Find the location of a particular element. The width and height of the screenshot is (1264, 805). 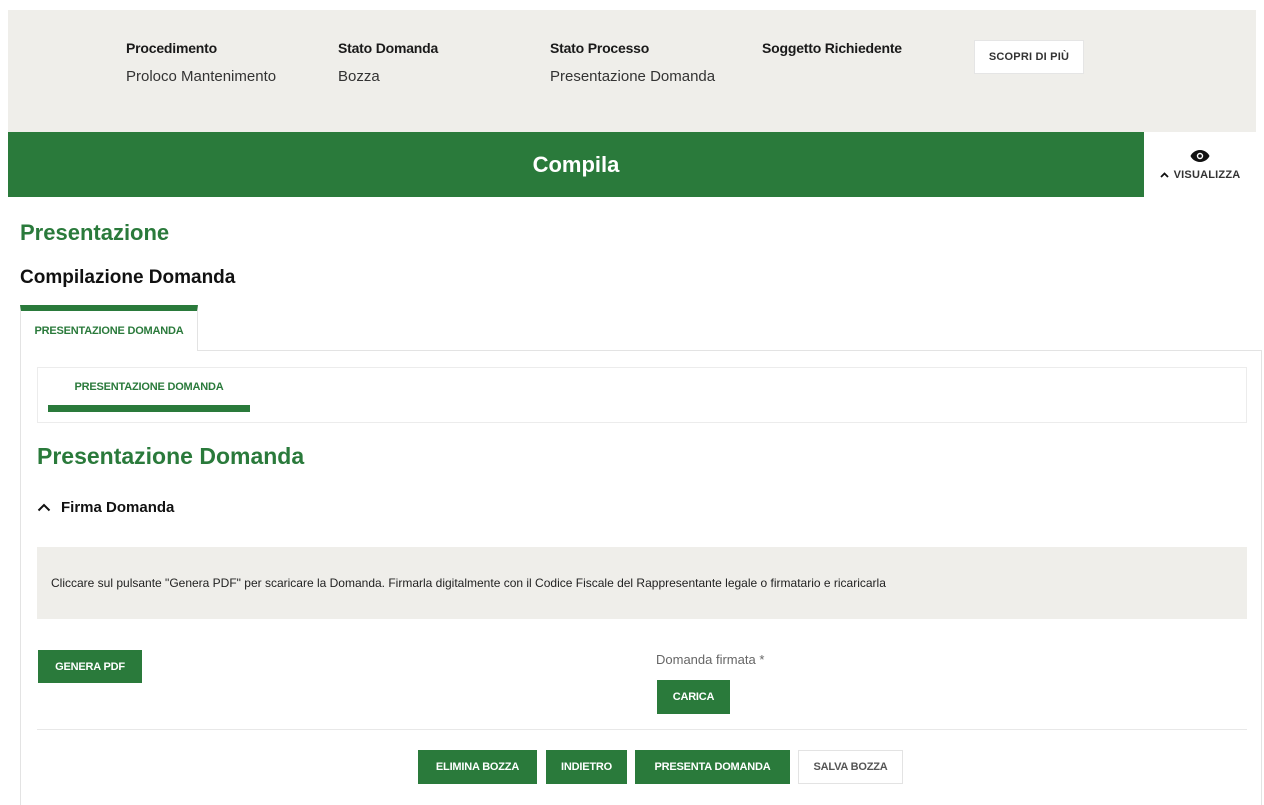

info-soggetto-richiedente: Soggetto Richiedente is located at coordinates (832, 54).